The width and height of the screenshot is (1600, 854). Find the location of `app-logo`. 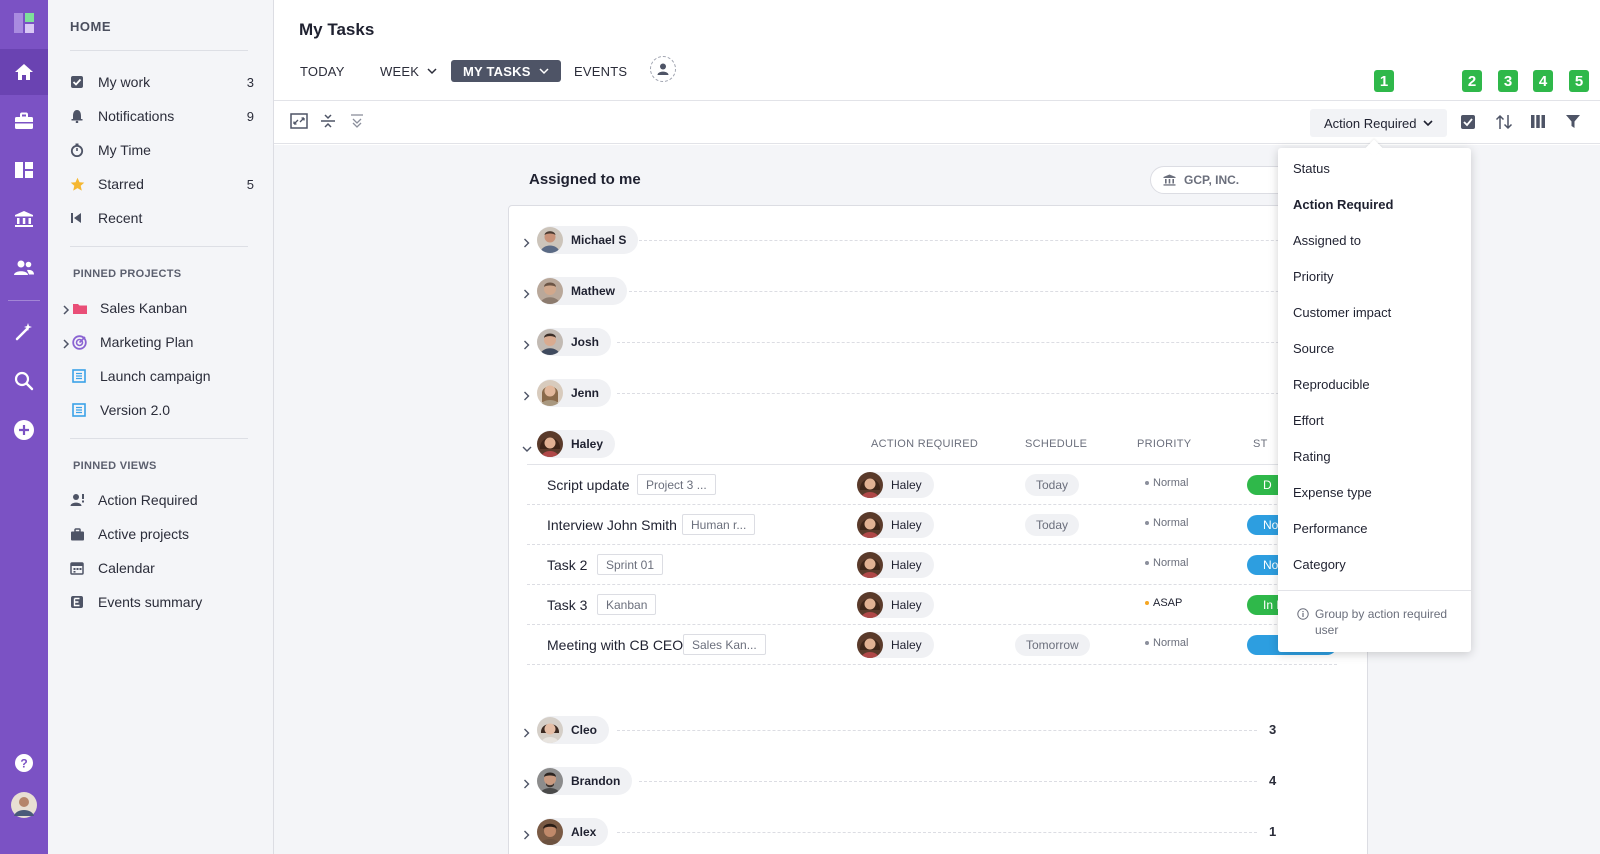

app-logo is located at coordinates (24, 23).